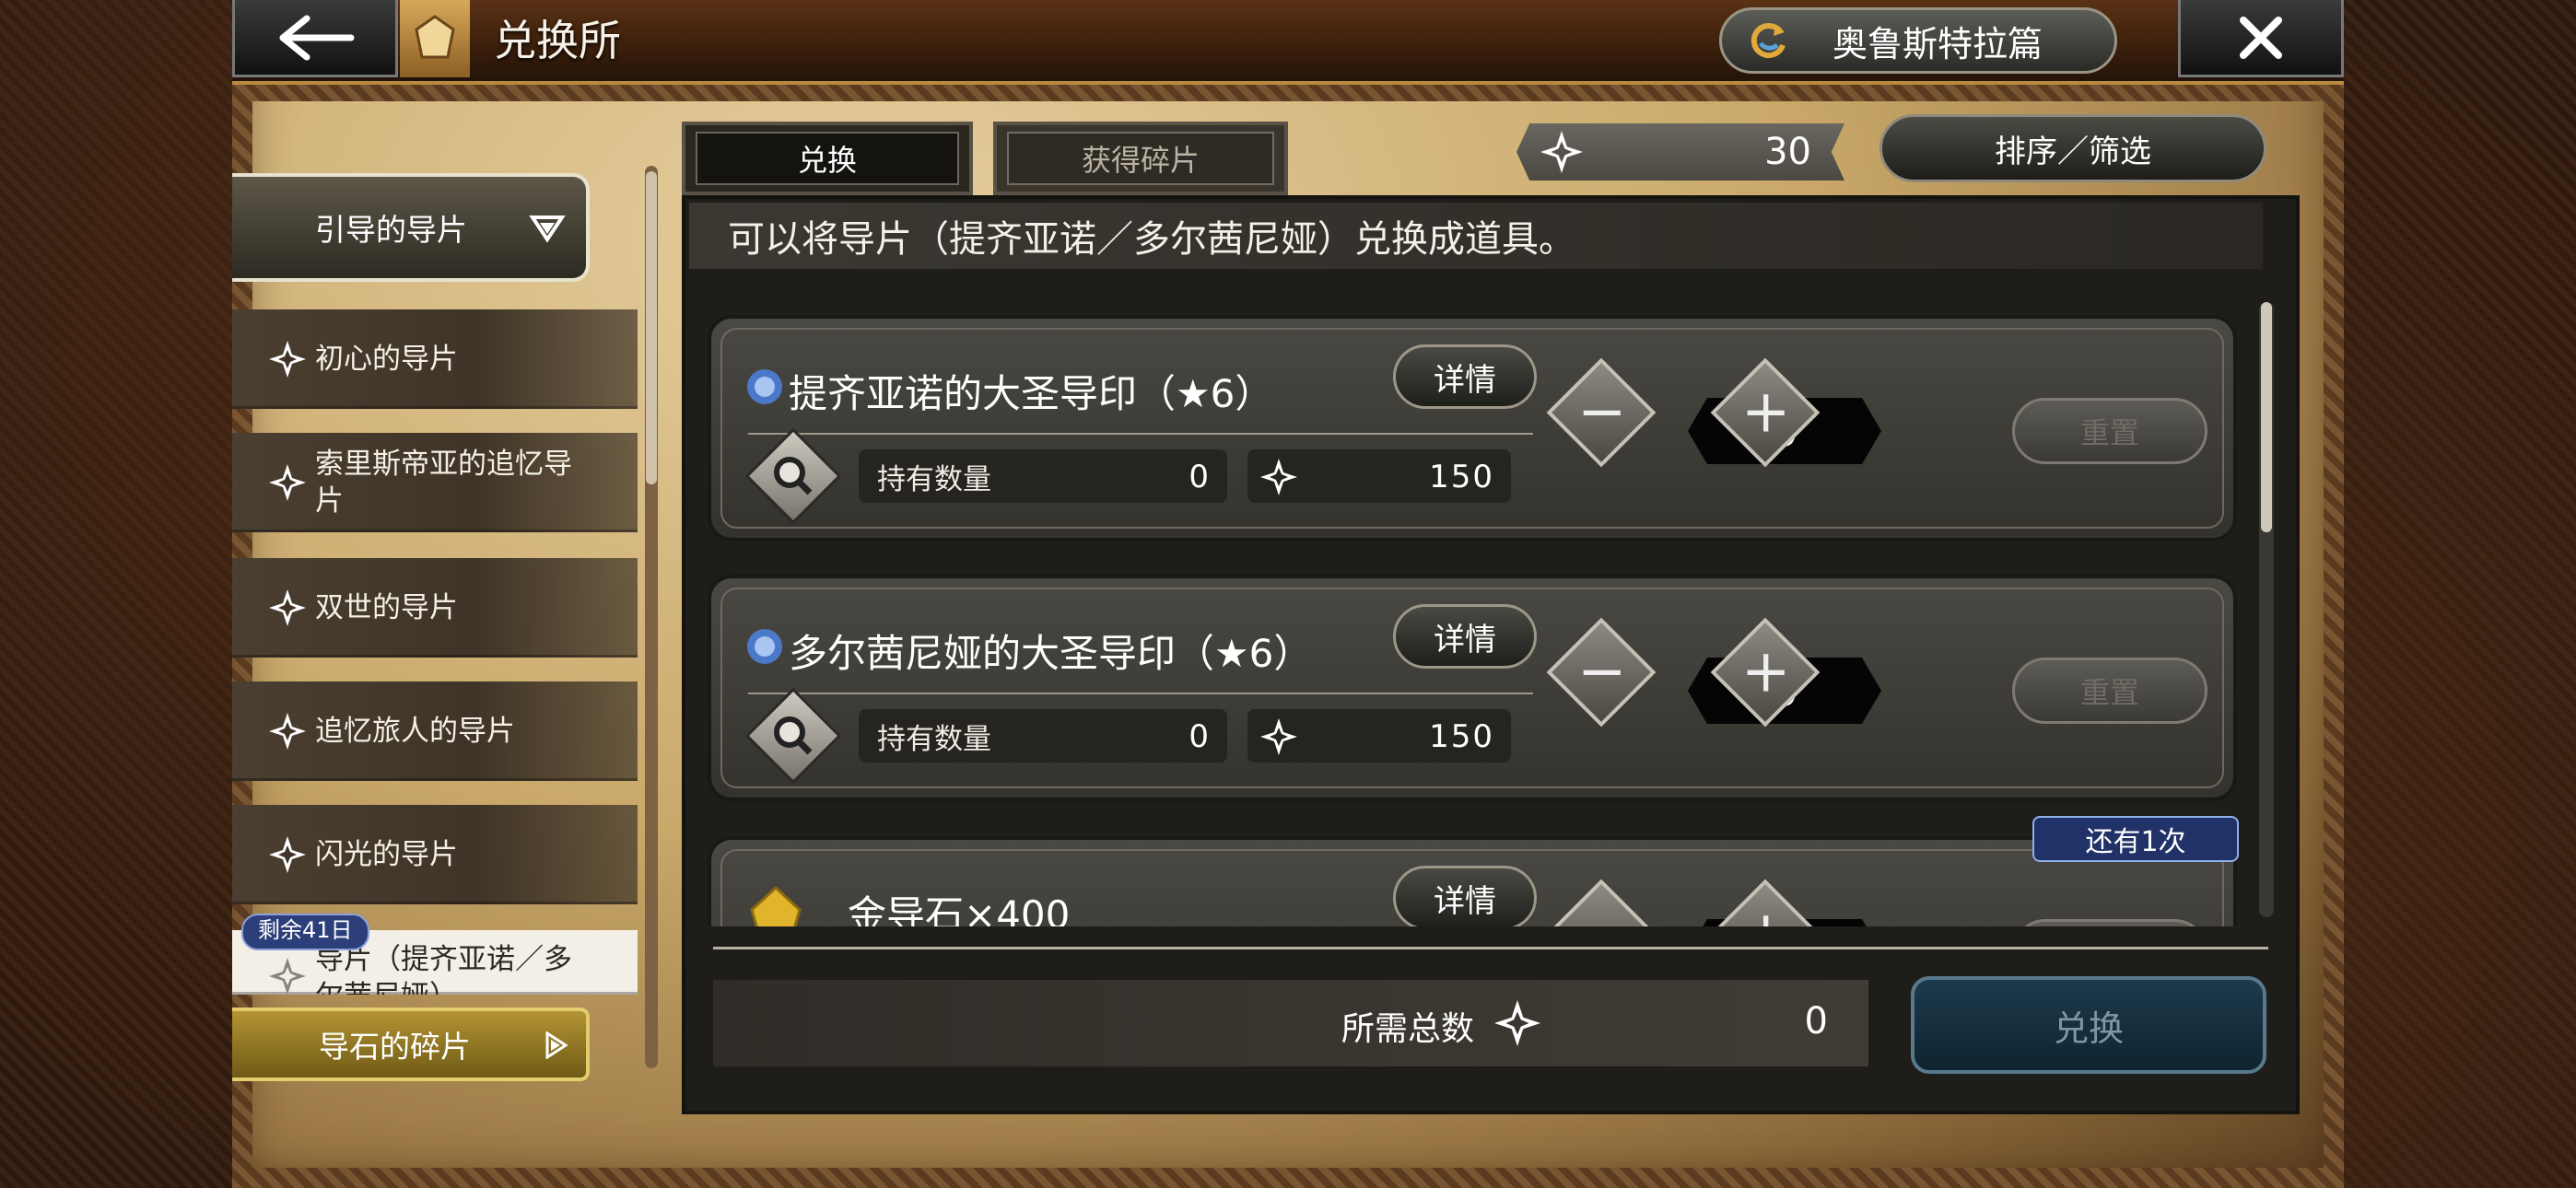 This screenshot has width=2576, height=1188. I want to click on sidebar-item-label: 双世的导片, so click(386, 607).